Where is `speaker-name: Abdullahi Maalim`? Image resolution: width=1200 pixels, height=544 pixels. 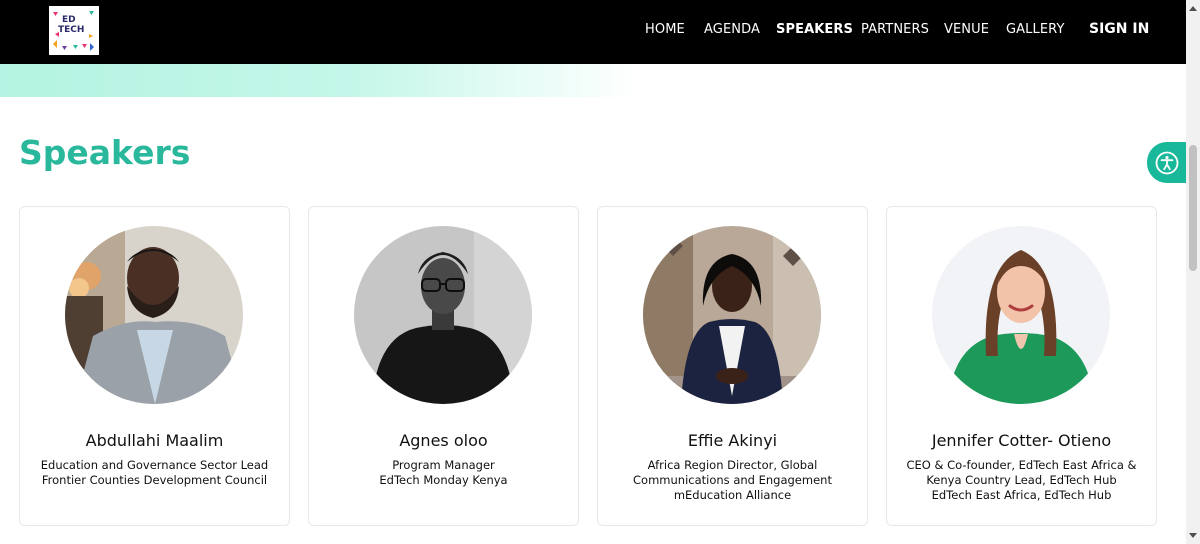
speaker-name: Abdullahi Maalim is located at coordinates (154, 440).